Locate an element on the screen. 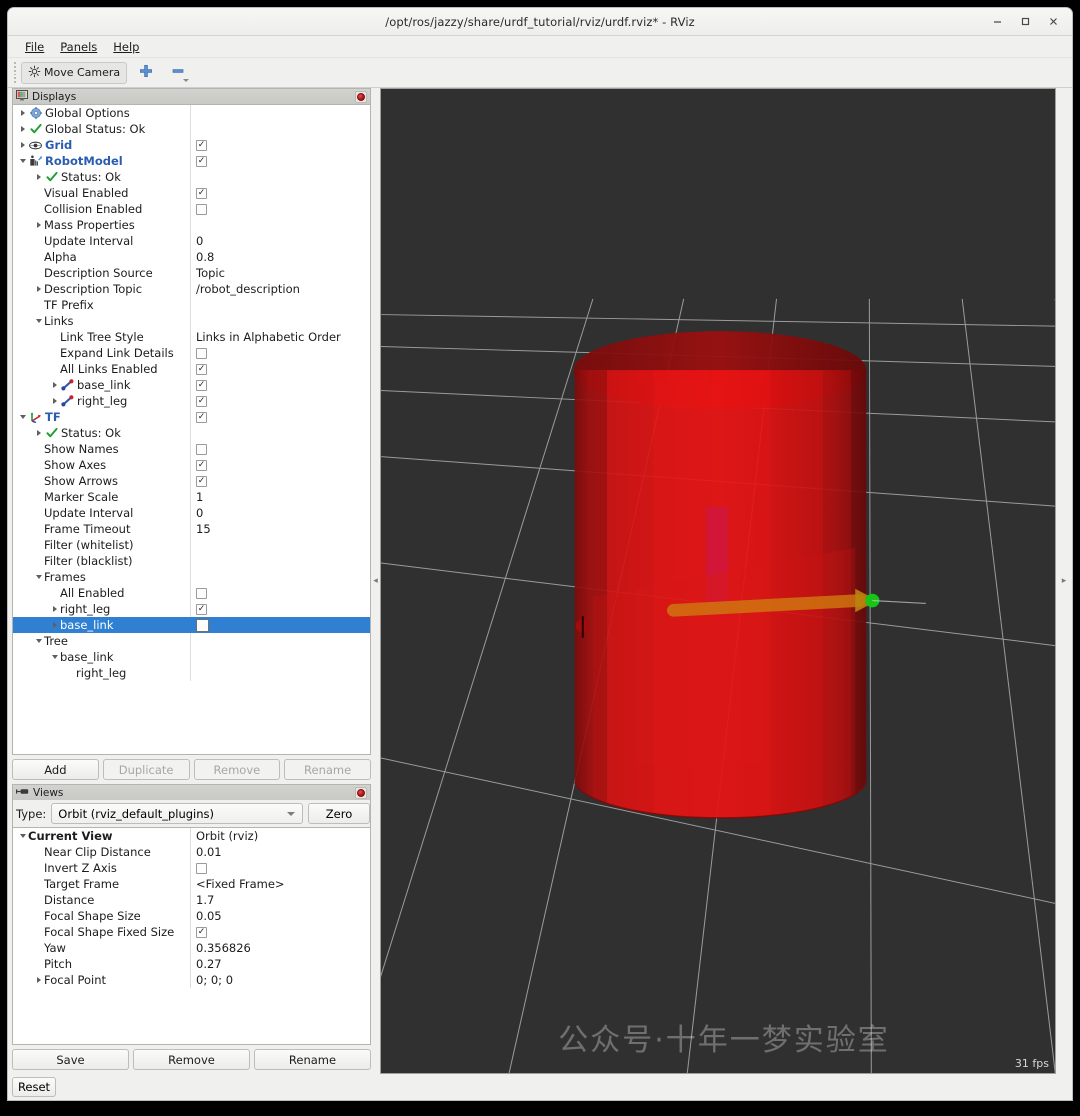  tree-row: RobotModel ✓ is located at coordinates (191, 161).